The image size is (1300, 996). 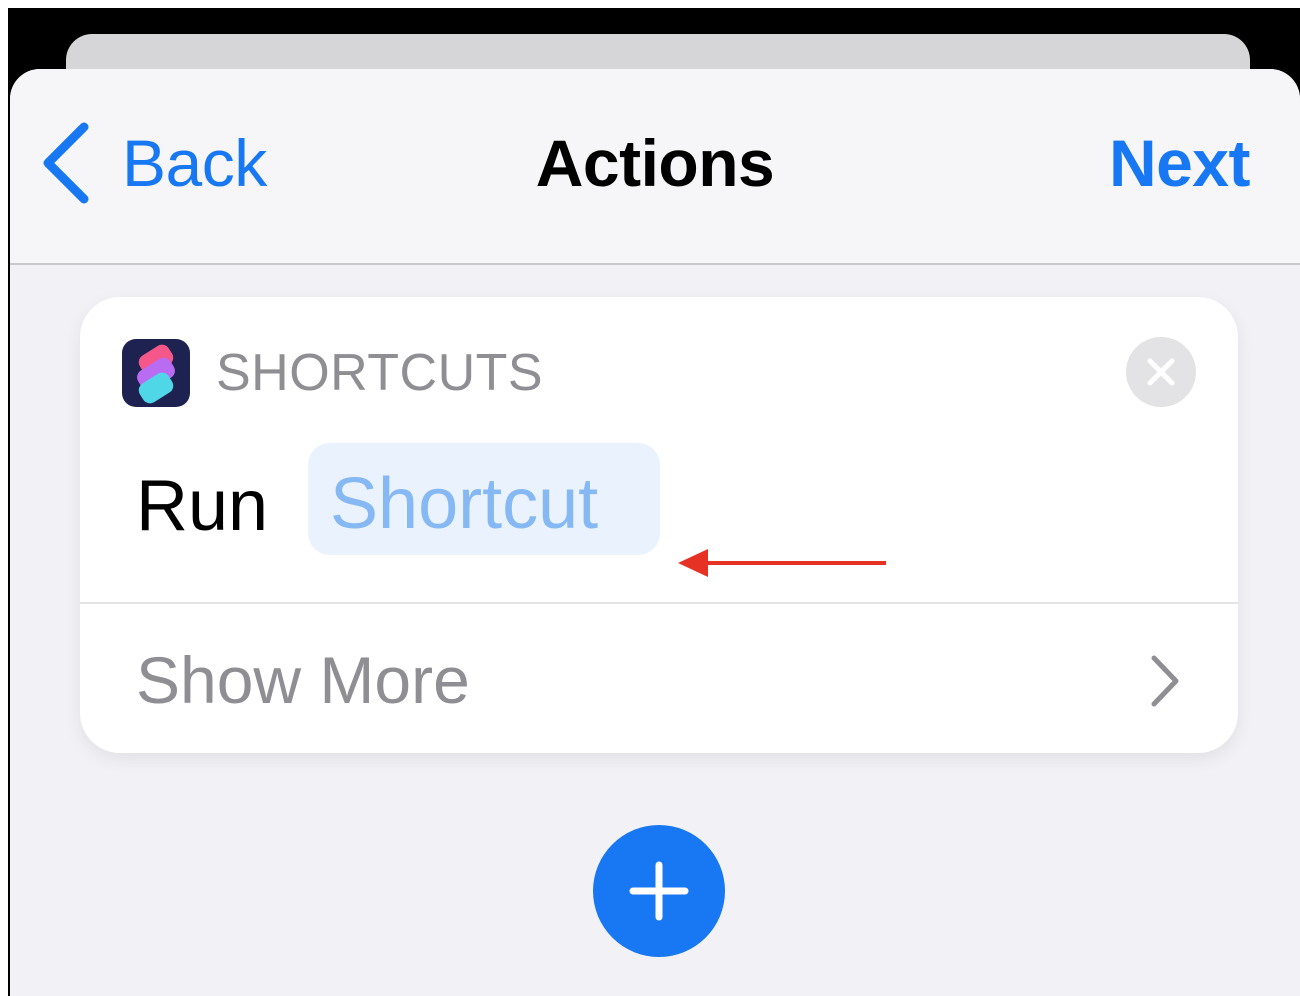 I want to click on shortcuts-app-icon, so click(x=156, y=373).